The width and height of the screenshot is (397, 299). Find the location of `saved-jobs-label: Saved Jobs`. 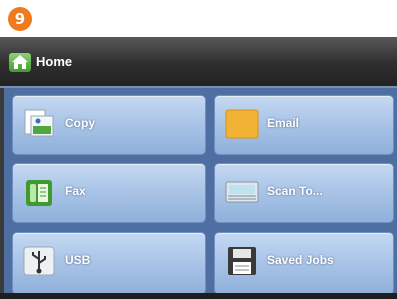

saved-jobs-label: Saved Jobs is located at coordinates (300, 260).